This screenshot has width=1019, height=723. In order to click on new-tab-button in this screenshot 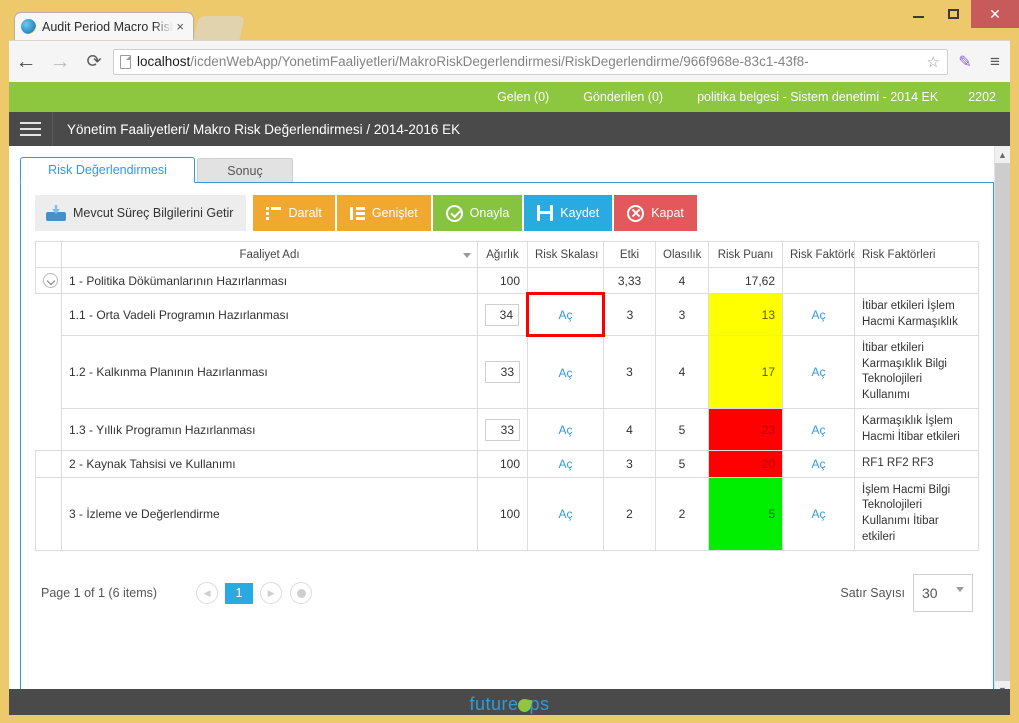, I will do `click(219, 28)`.